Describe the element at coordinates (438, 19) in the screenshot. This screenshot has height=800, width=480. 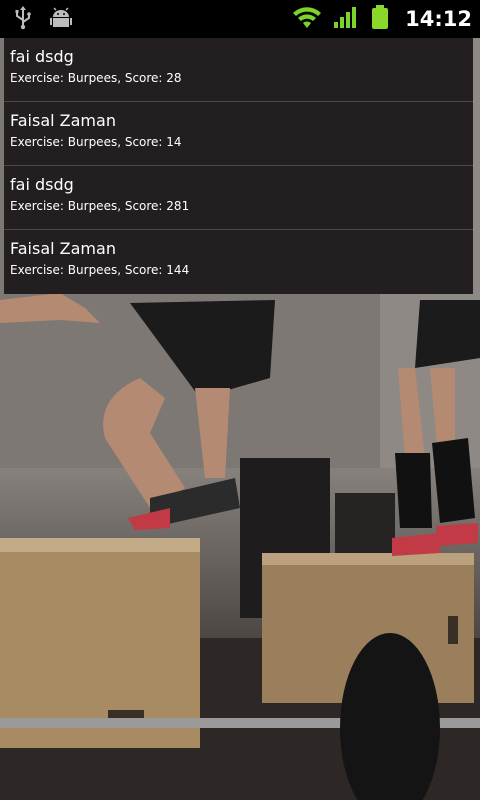
I see `status-clock: 14:12` at that location.